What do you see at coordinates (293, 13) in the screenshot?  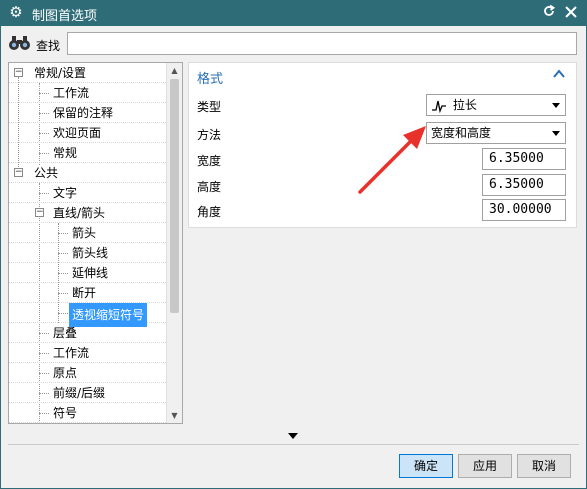 I see `title-bar: ⚙ 制图首选项` at bounding box center [293, 13].